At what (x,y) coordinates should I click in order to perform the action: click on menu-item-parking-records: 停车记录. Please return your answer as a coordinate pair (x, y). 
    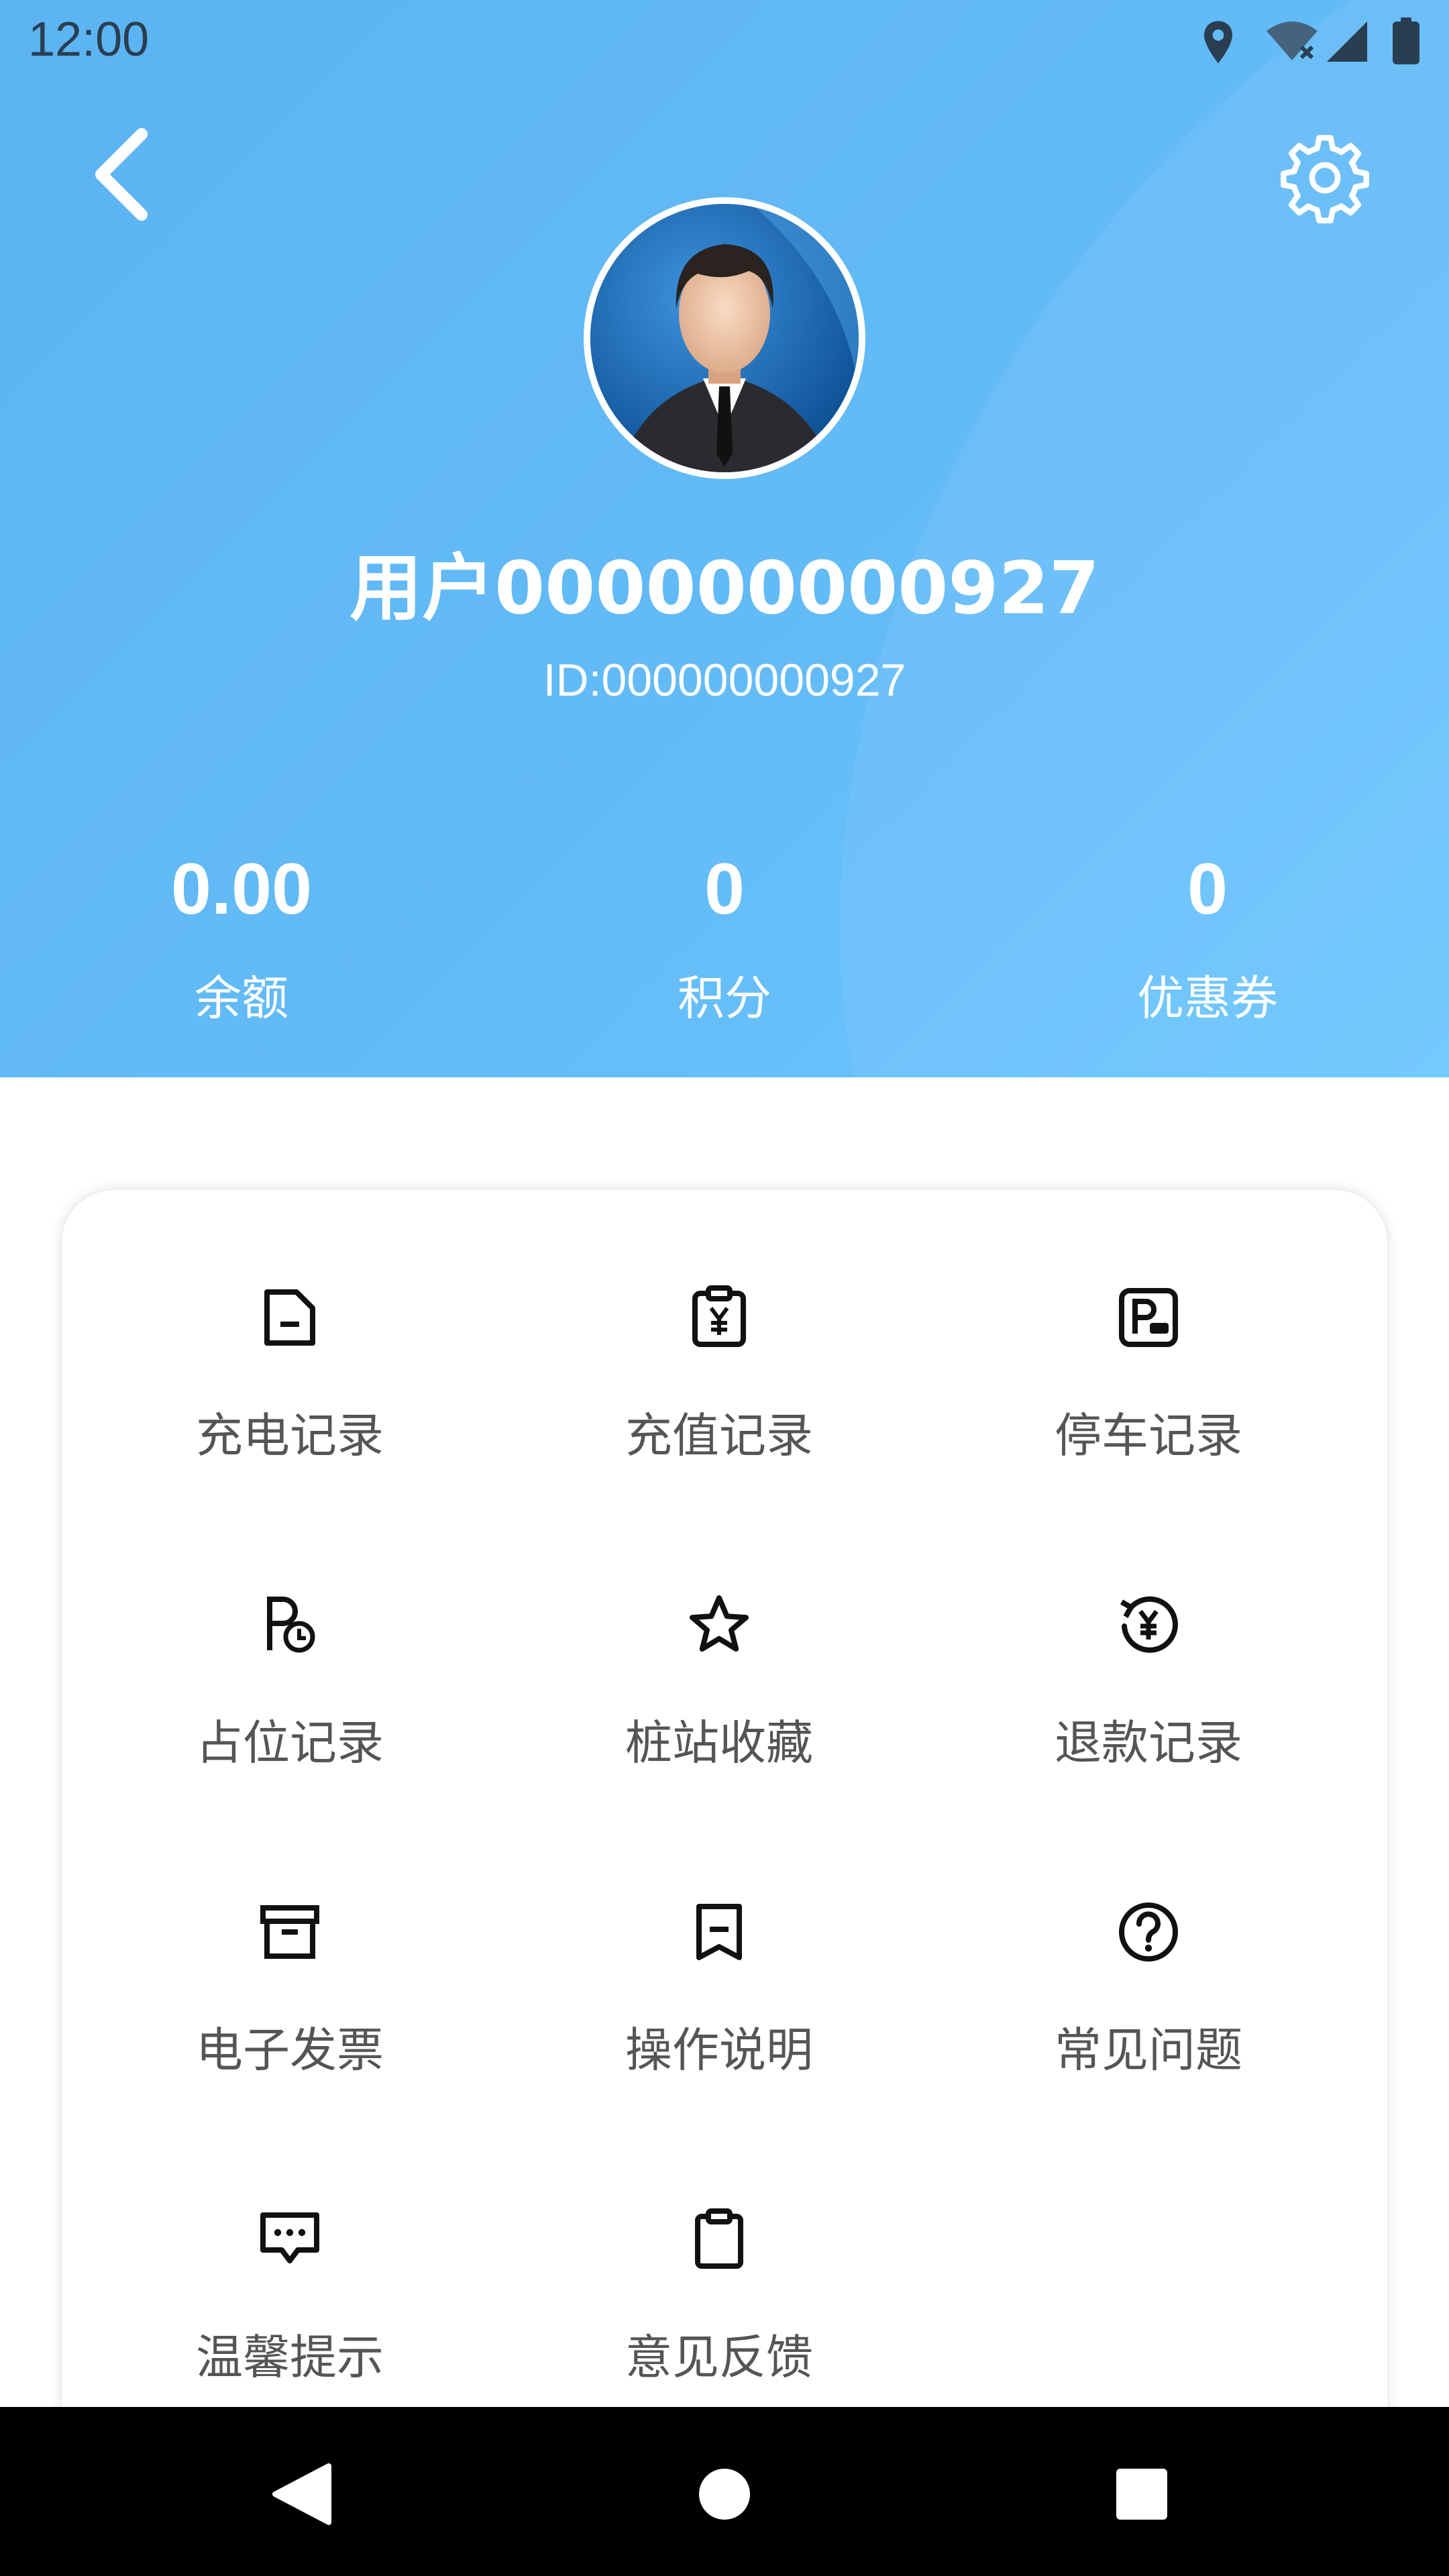
    Looking at the image, I should click on (1148, 1331).